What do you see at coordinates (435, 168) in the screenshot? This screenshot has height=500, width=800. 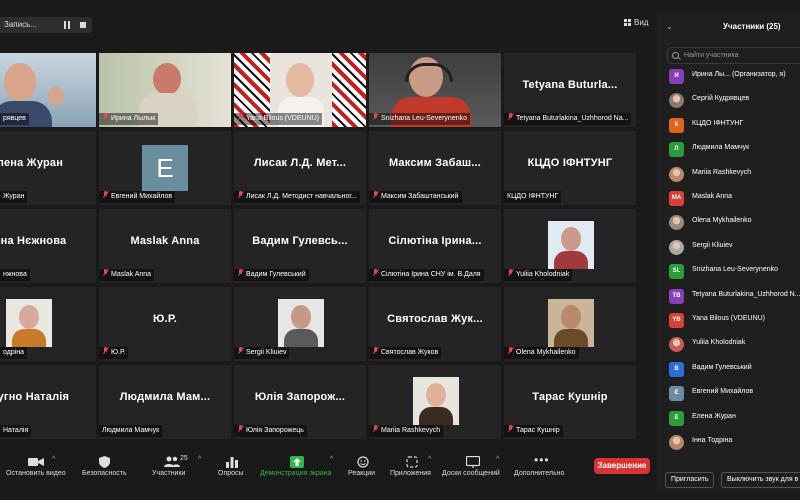 I see `video-tile: Максим Забаш... Максим Забаштанський` at bounding box center [435, 168].